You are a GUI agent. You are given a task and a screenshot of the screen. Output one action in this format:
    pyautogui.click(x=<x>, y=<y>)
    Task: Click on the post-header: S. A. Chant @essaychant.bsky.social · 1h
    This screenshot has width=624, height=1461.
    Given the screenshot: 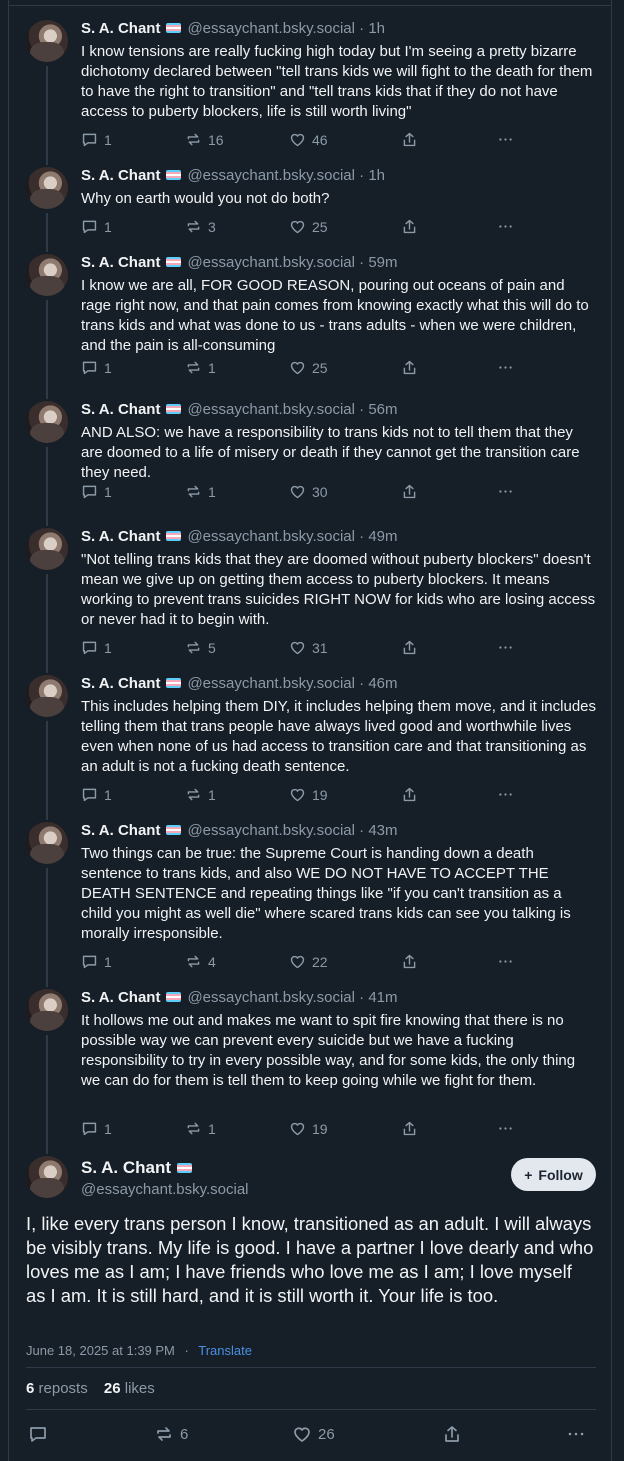 What is the action you would take?
    pyautogui.click(x=338, y=176)
    